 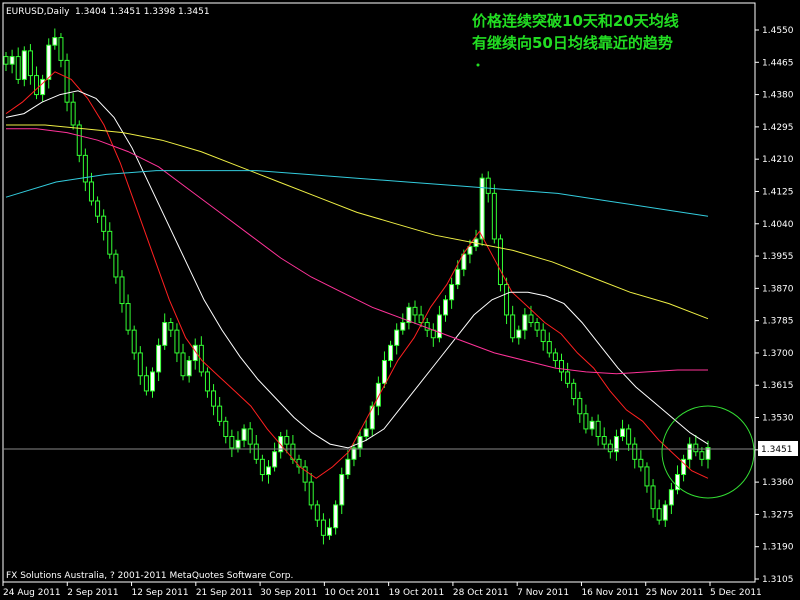 What do you see at coordinates (160, 593) in the screenshot?
I see `x-tick-label: 12 Sep 2011` at bounding box center [160, 593].